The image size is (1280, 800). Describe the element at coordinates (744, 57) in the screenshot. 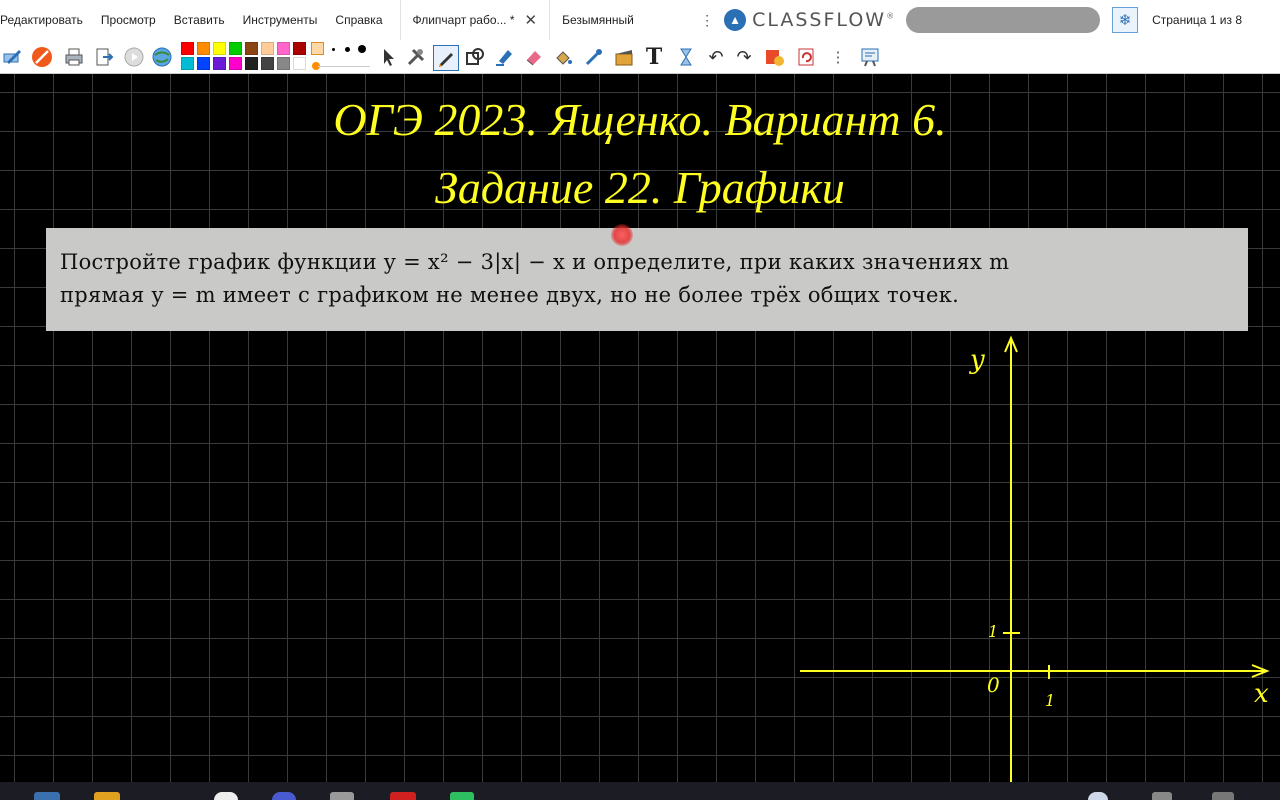

I see `redo-icon: ↷` at that location.